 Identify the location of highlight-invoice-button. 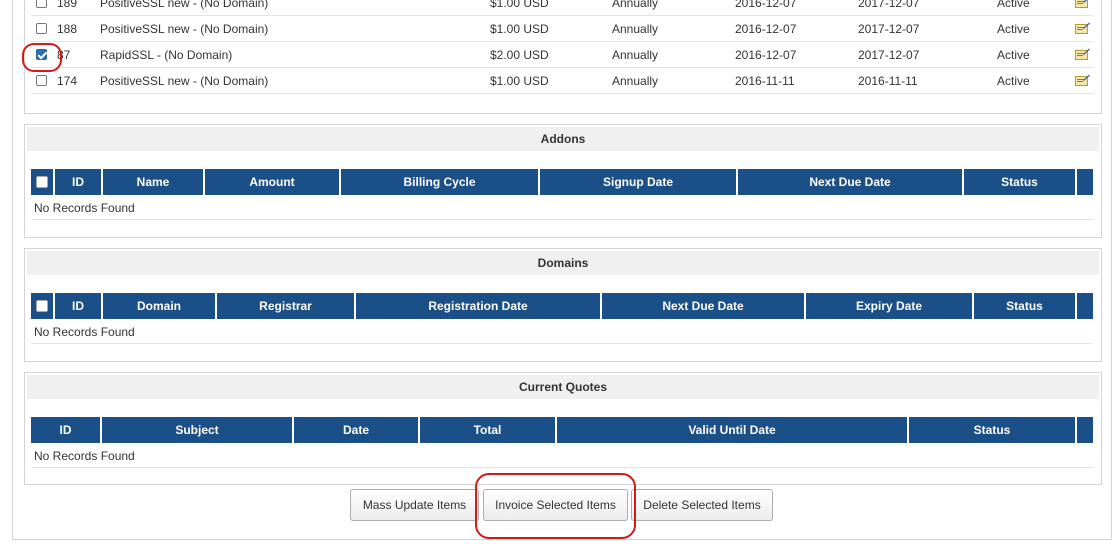
(555, 506).